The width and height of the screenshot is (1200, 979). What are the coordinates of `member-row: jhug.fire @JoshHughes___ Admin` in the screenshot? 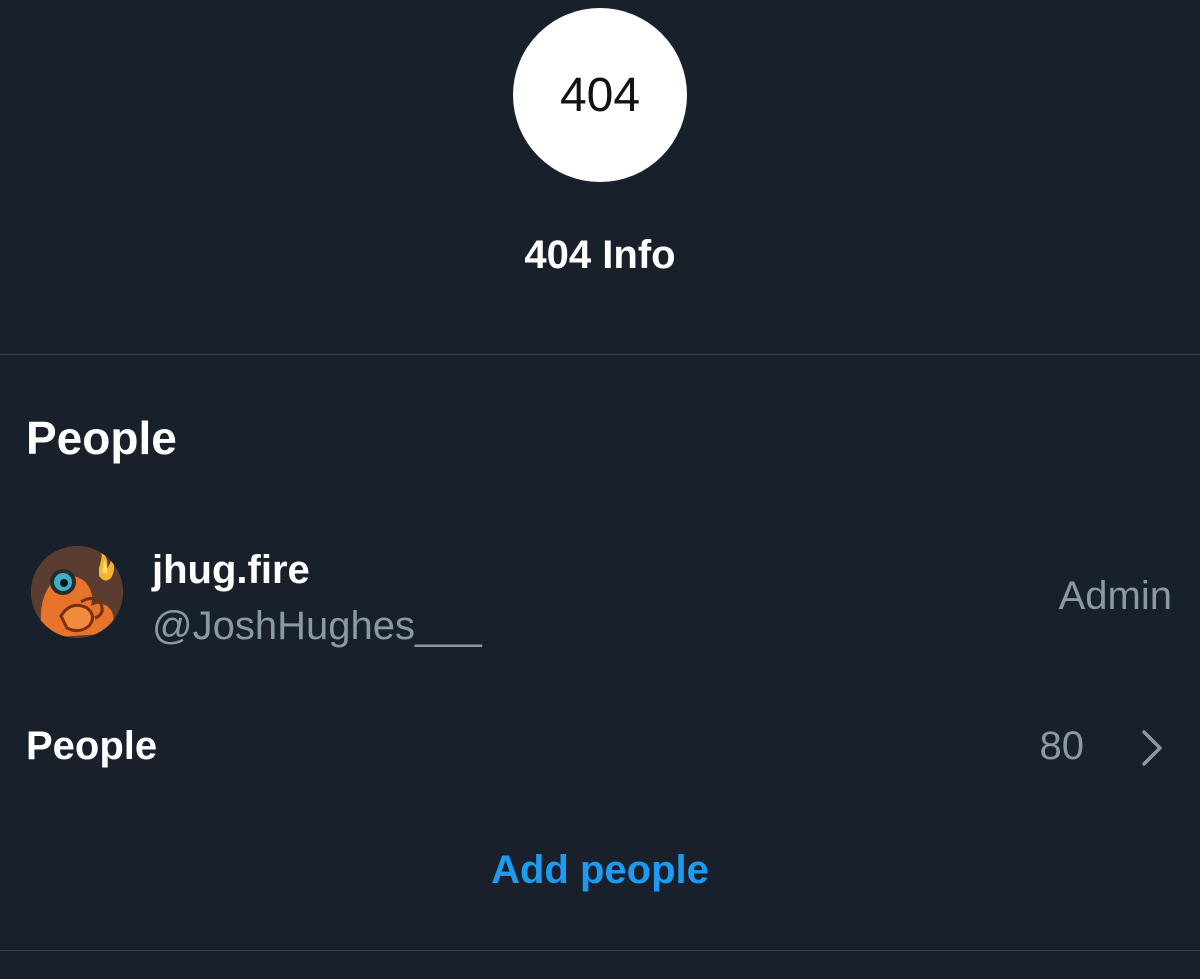 It's located at (600, 598).